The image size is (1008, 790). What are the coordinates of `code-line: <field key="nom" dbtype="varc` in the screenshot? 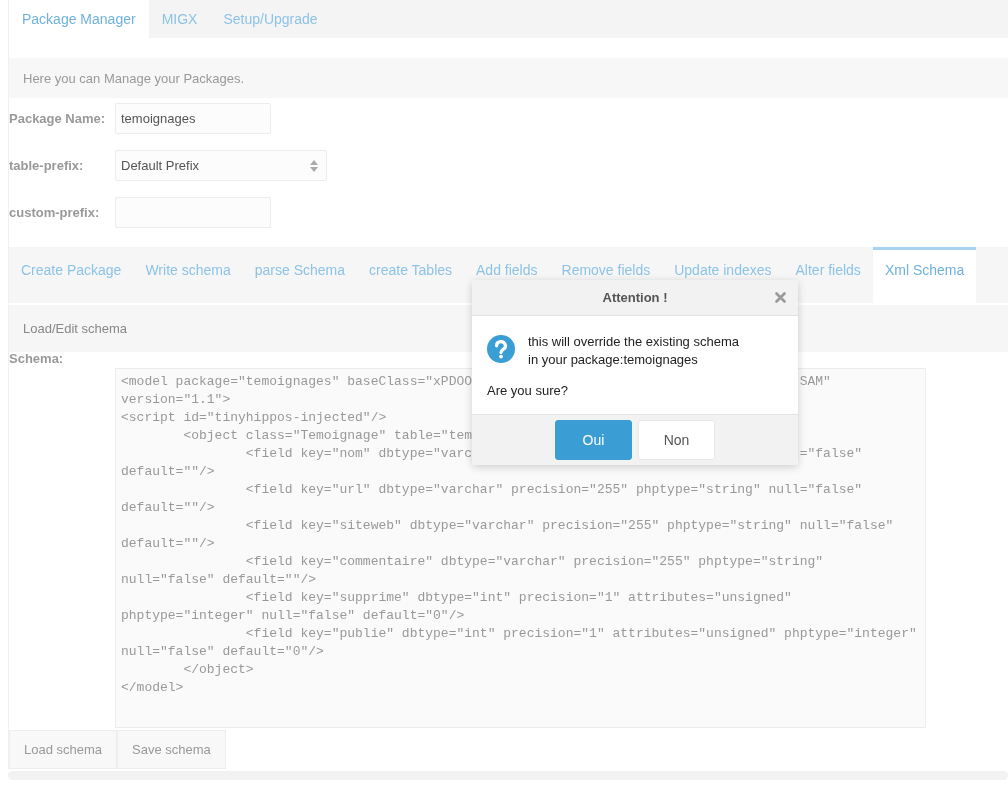 It's located at (358, 454).